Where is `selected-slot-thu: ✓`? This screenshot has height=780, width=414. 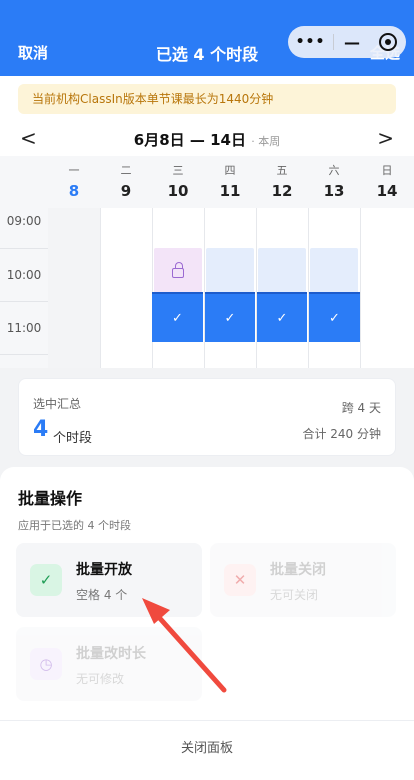 selected-slot-thu: ✓ is located at coordinates (230, 317).